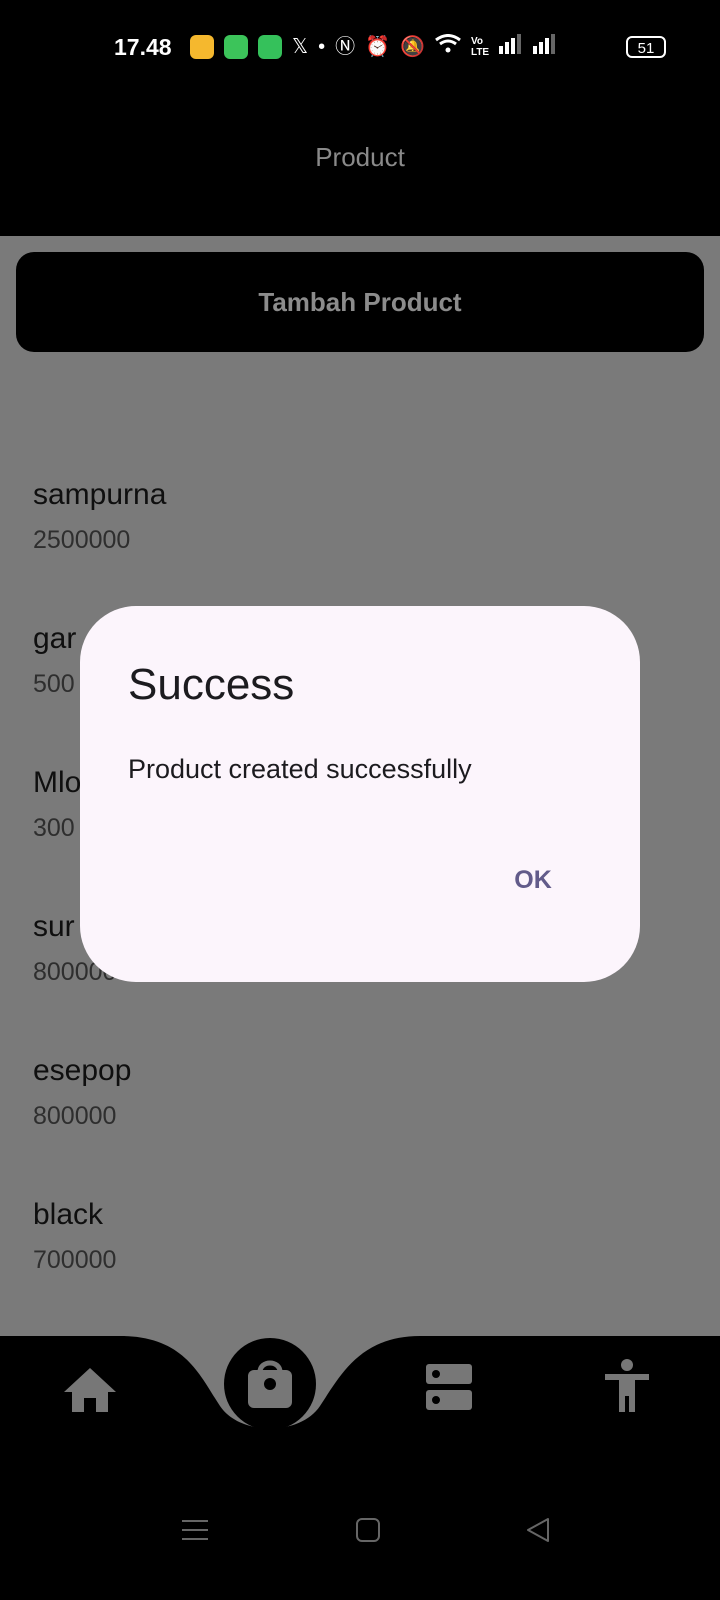  I want to click on dialog-title: Success, so click(211, 684).